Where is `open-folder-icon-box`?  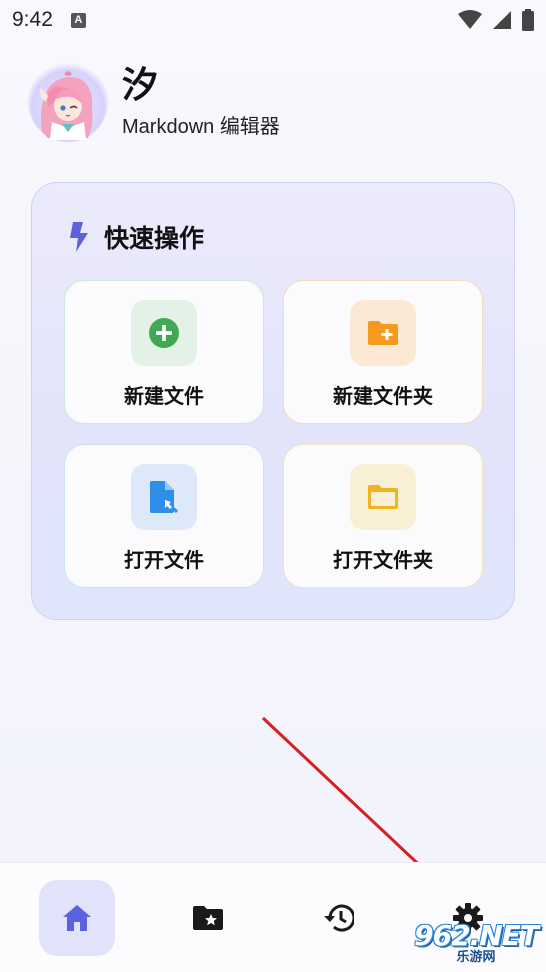 open-folder-icon-box is located at coordinates (383, 497).